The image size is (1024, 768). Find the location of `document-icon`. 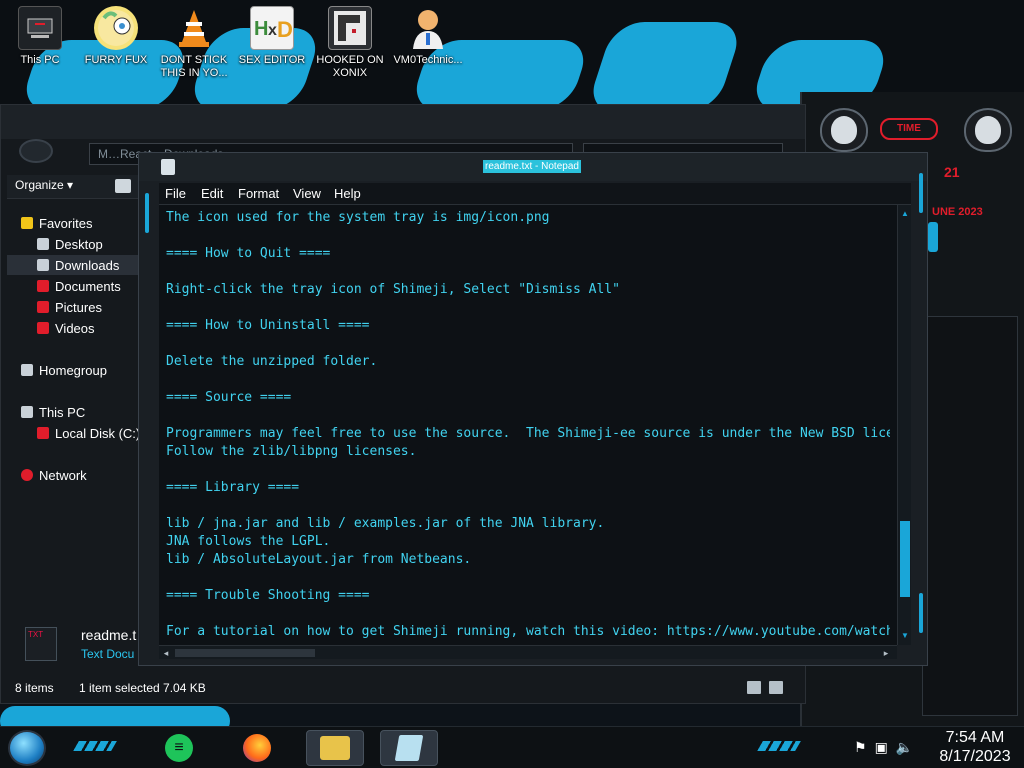

document-icon is located at coordinates (43, 286).